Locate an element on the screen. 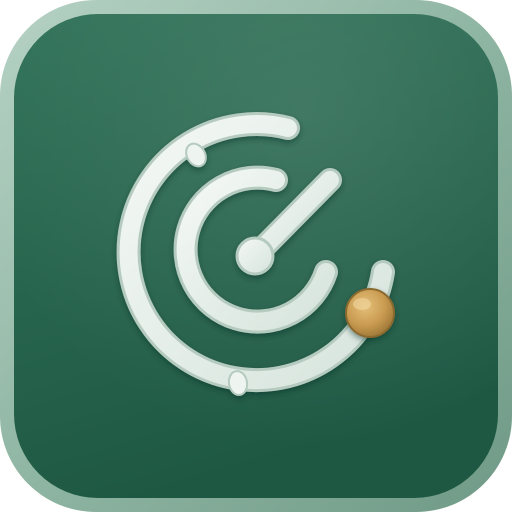 The image size is (512, 512). gold-knob is located at coordinates (370, 313).